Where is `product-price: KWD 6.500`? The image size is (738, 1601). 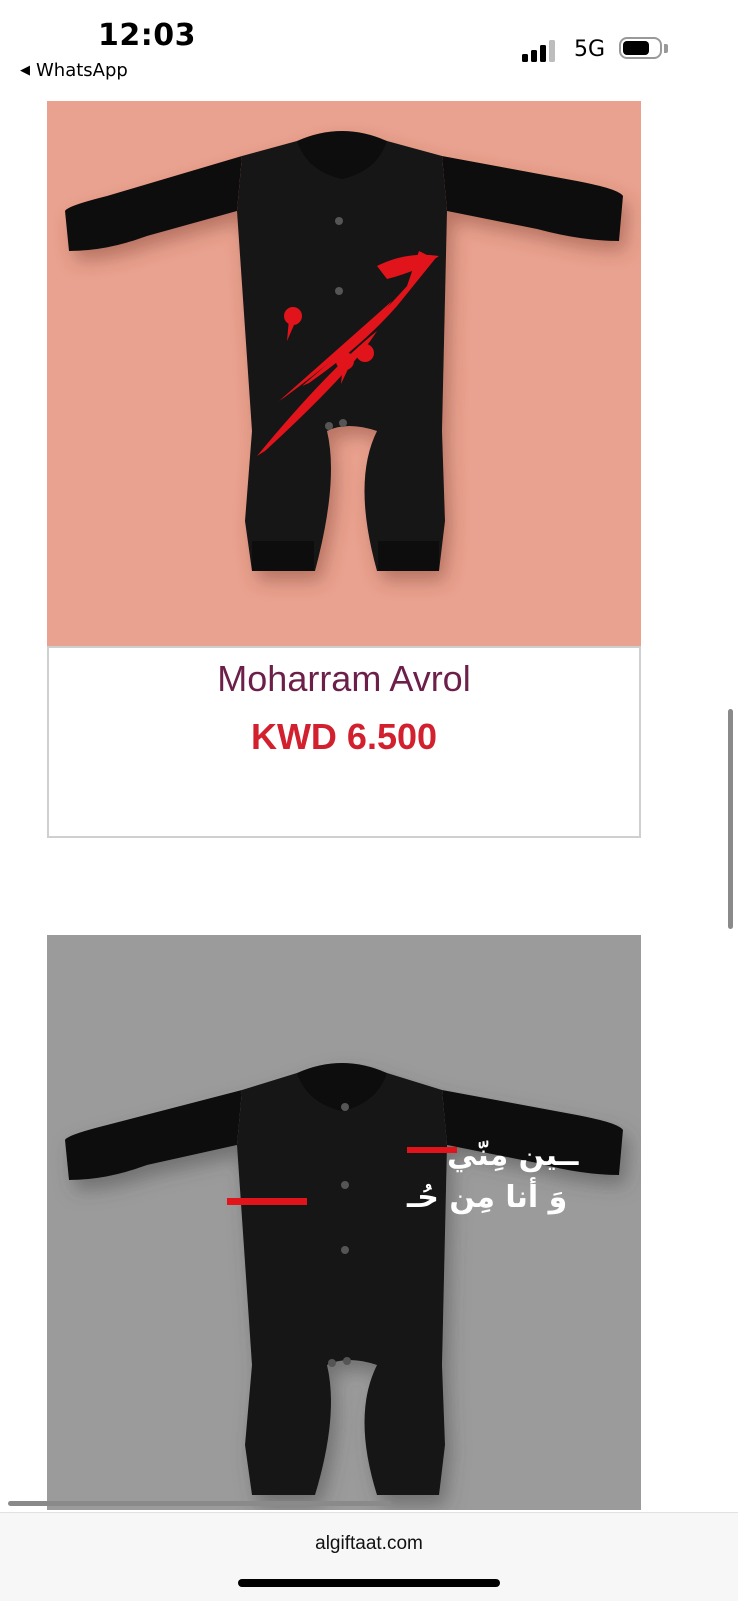
product-price: KWD 6.500 is located at coordinates (344, 736).